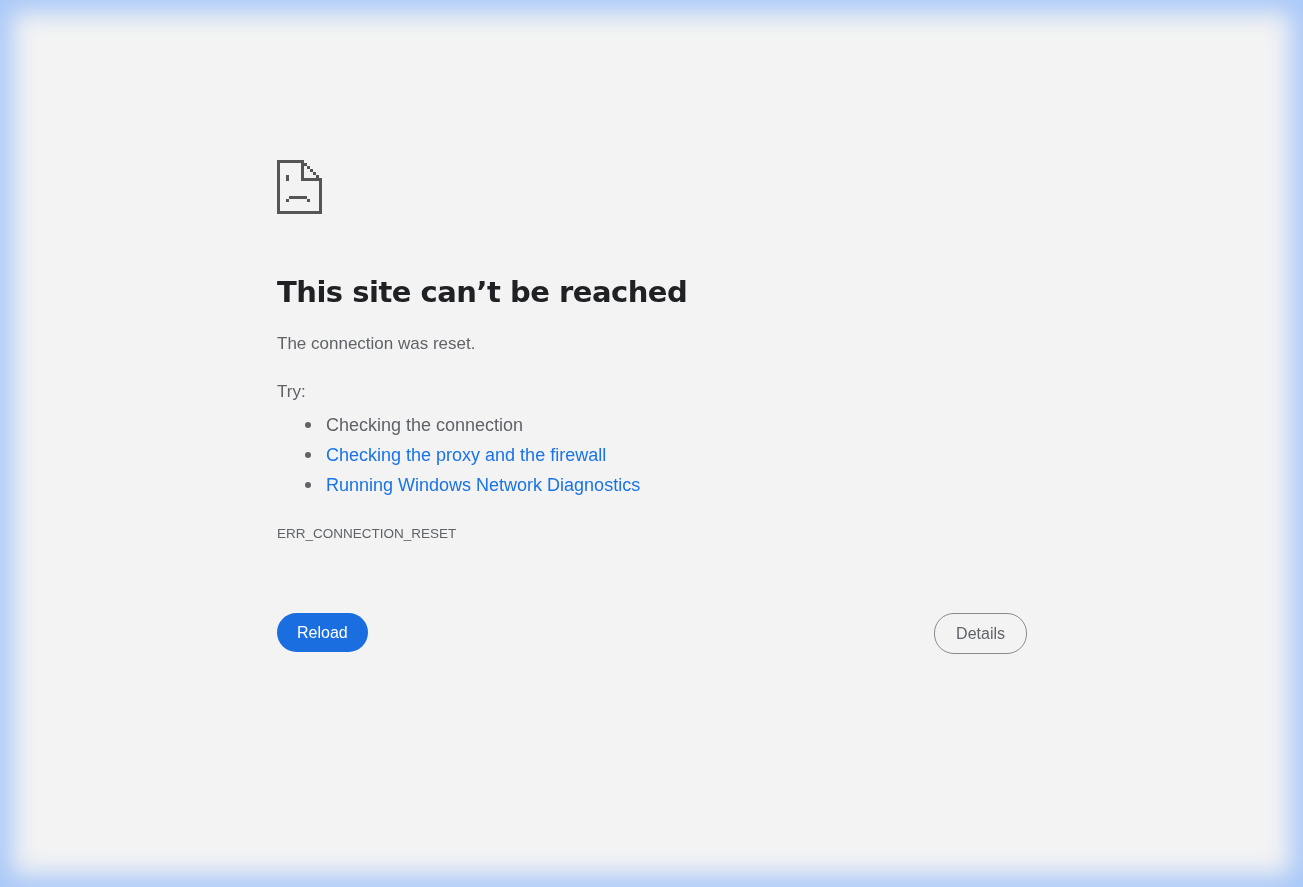 This screenshot has height=887, width=1303. I want to click on sad-page-icon, so click(299, 187).